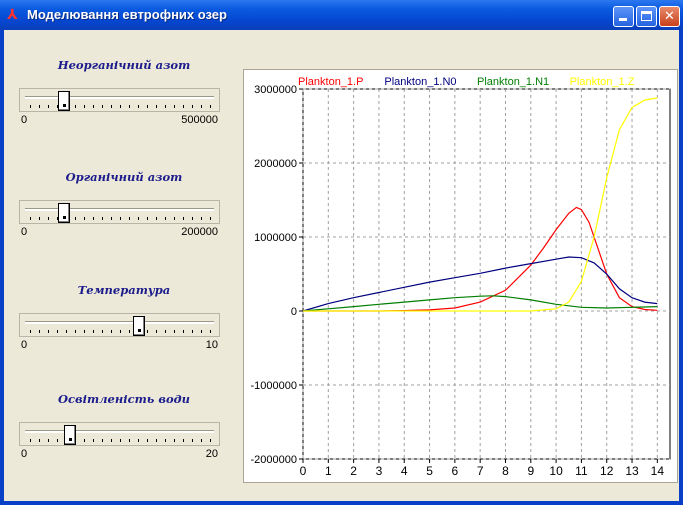 Image resolution: width=683 pixels, height=505 pixels. I want to click on x-tick-label: 12, so click(607, 471).